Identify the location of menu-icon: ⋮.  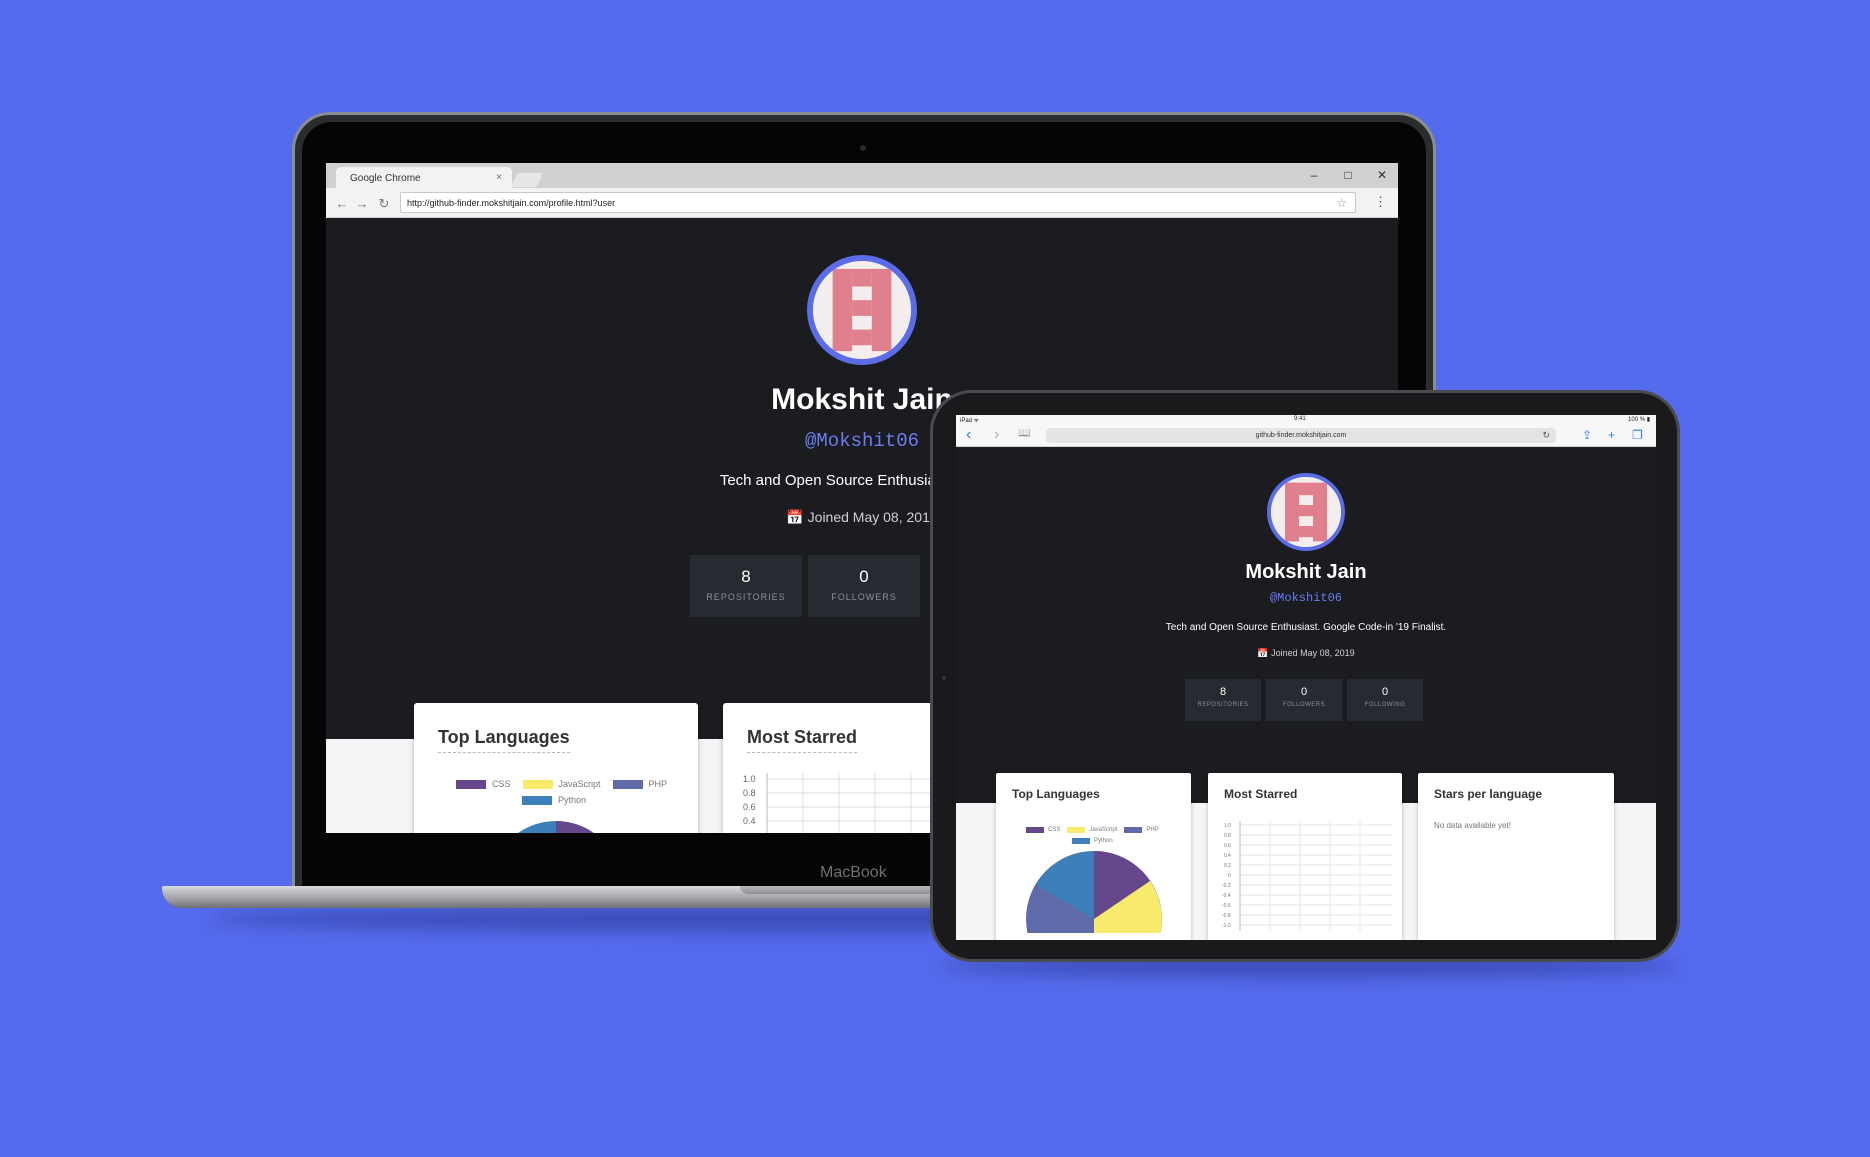
(1380, 202).